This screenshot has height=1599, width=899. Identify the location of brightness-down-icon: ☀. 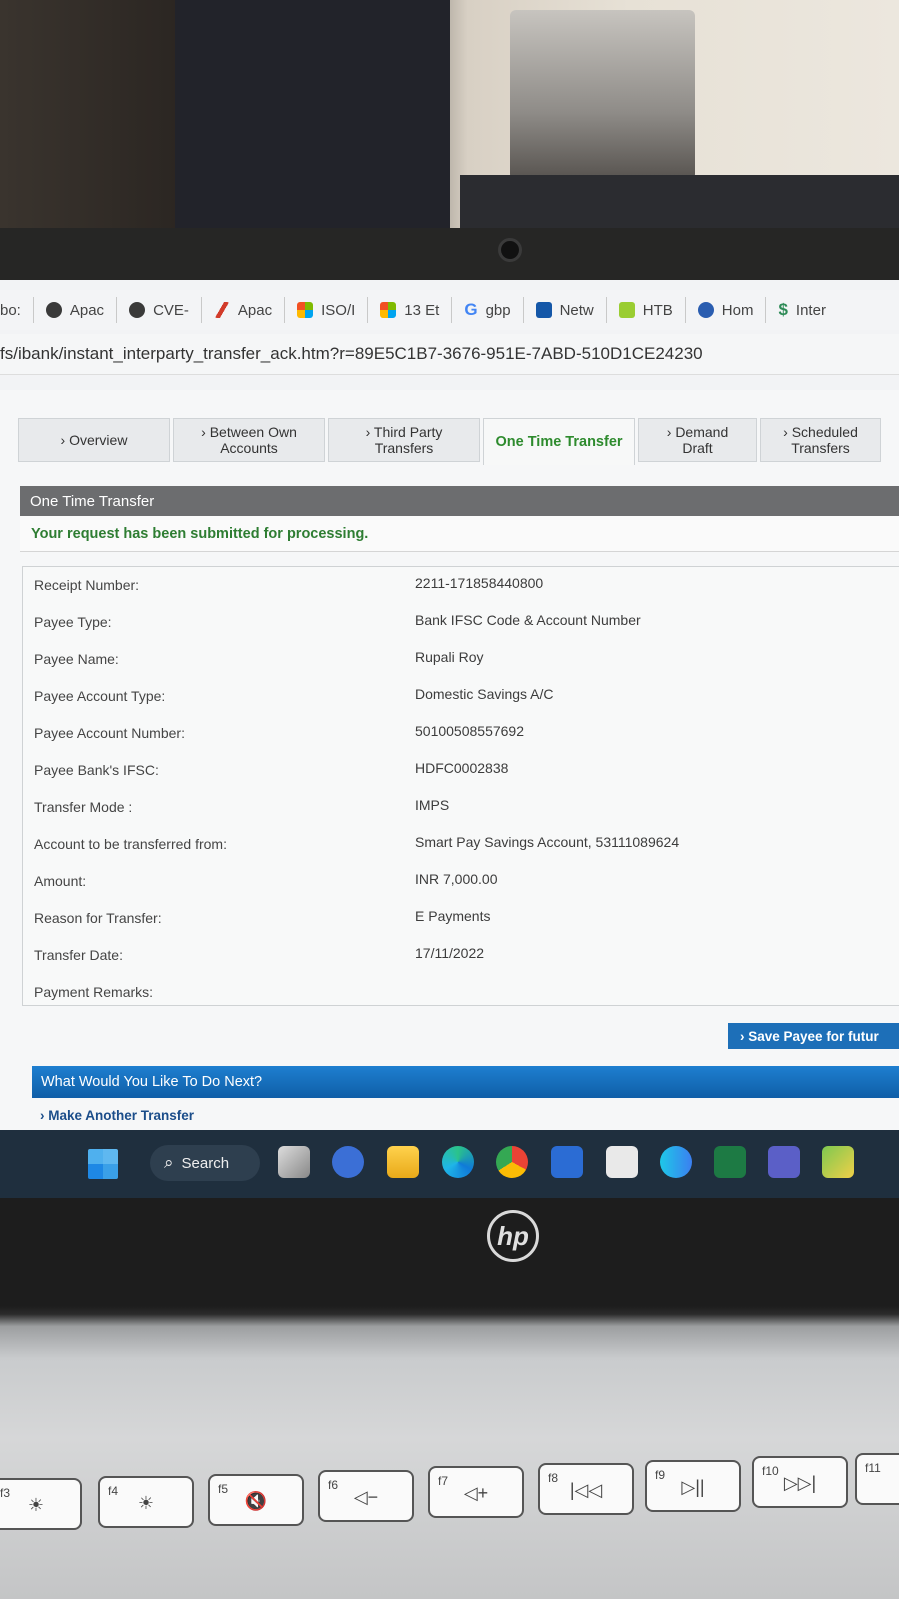
(36, 1505).